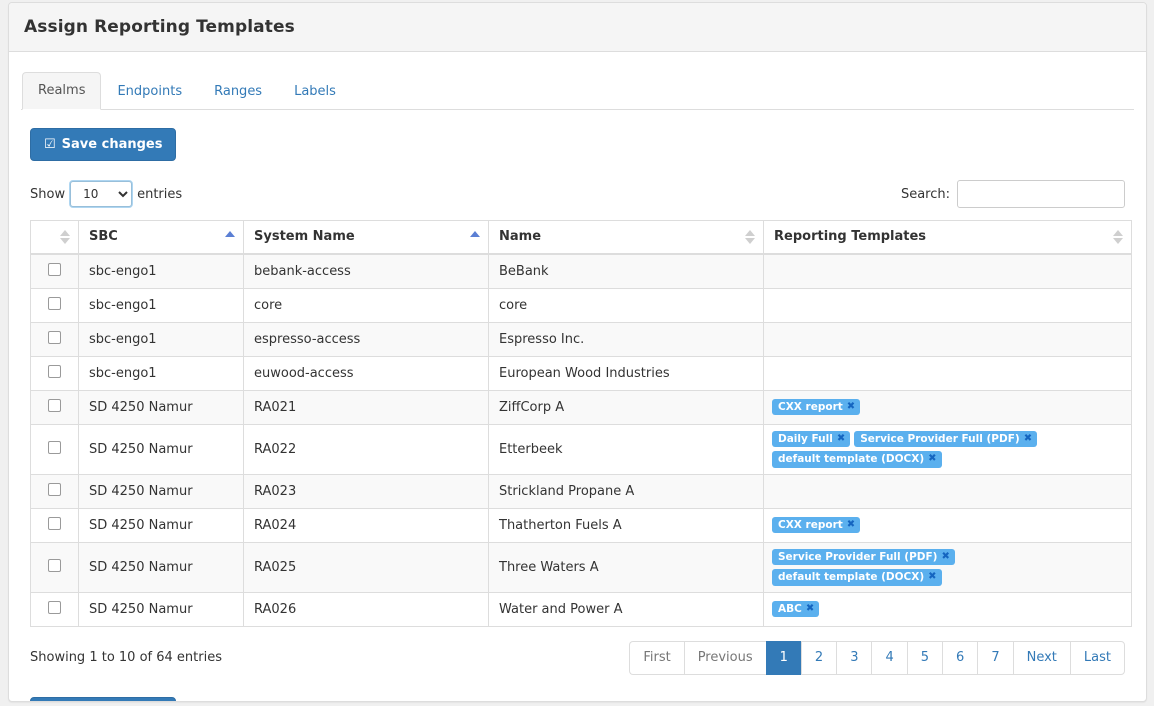 This screenshot has width=1154, height=706. Describe the element at coordinates (724, 657) in the screenshot. I see `pagination-button-previous: Previous` at that location.